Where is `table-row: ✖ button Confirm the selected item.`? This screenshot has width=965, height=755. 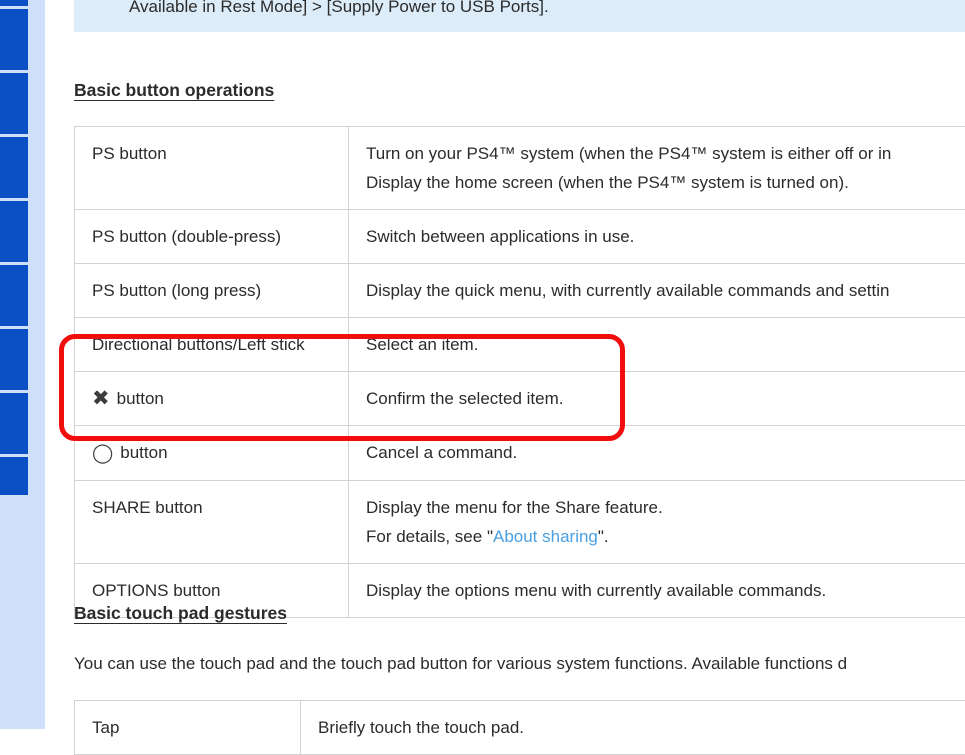 table-row: ✖ button Confirm the selected item. is located at coordinates (520, 399).